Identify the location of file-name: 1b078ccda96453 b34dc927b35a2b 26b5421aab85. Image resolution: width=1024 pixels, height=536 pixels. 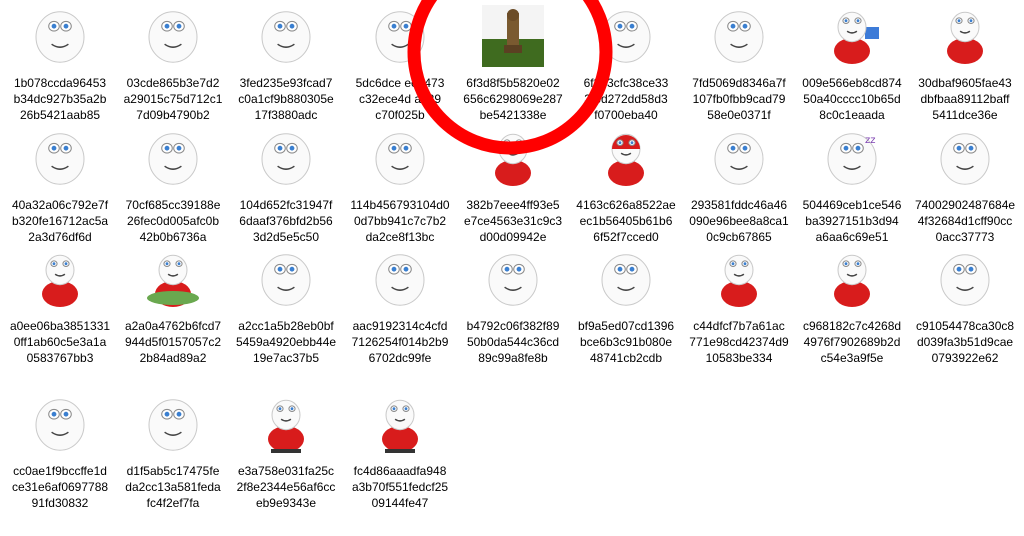
(60, 99).